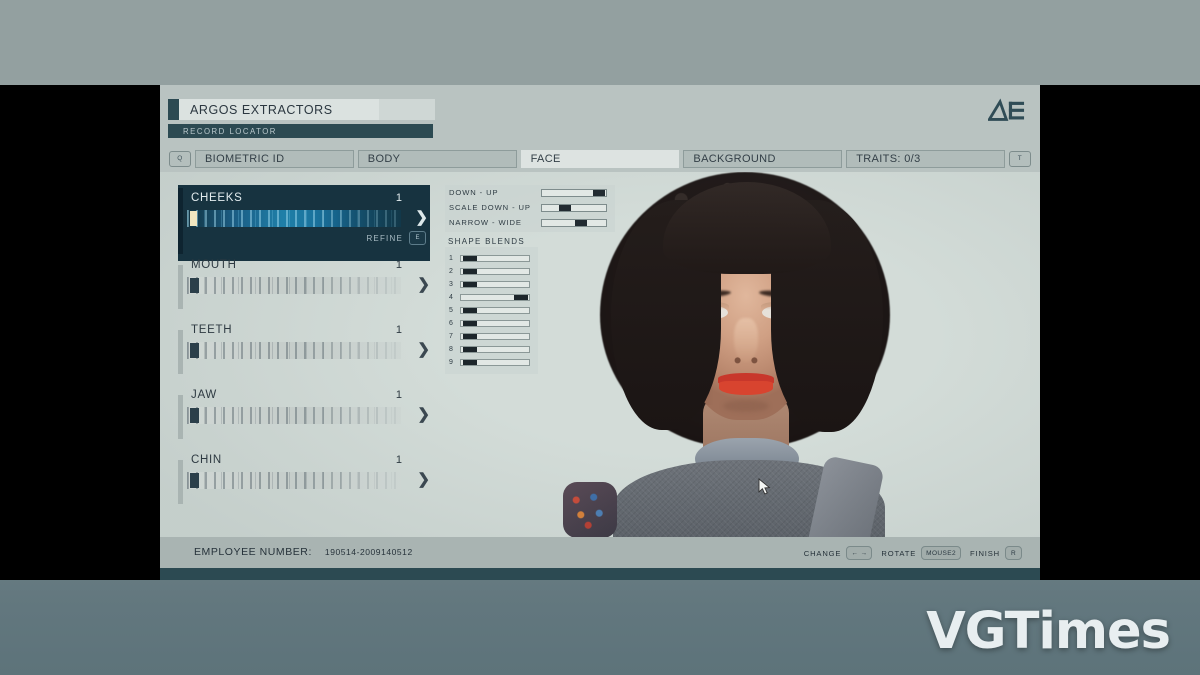 This screenshot has width=1200, height=675. I want to click on category-slider-mouth, so click(294, 285).